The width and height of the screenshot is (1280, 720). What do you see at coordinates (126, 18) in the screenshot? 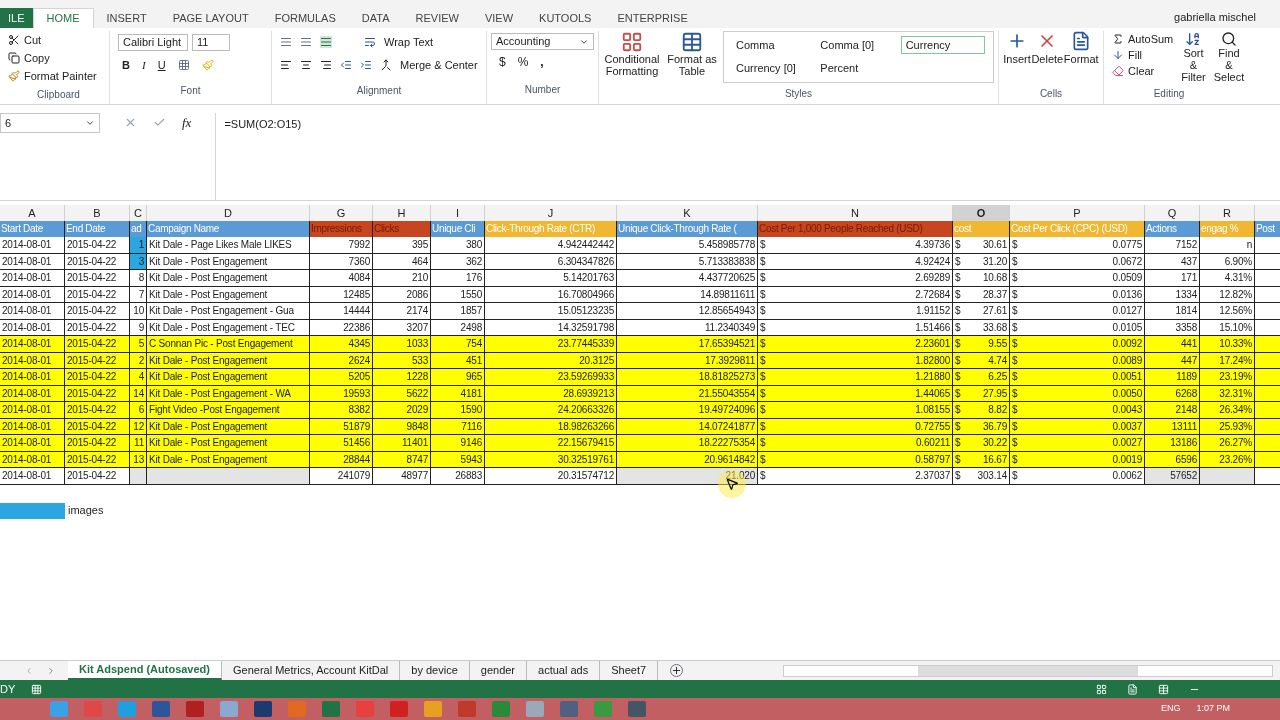
I see `ribbon-tab: INSERT` at bounding box center [126, 18].